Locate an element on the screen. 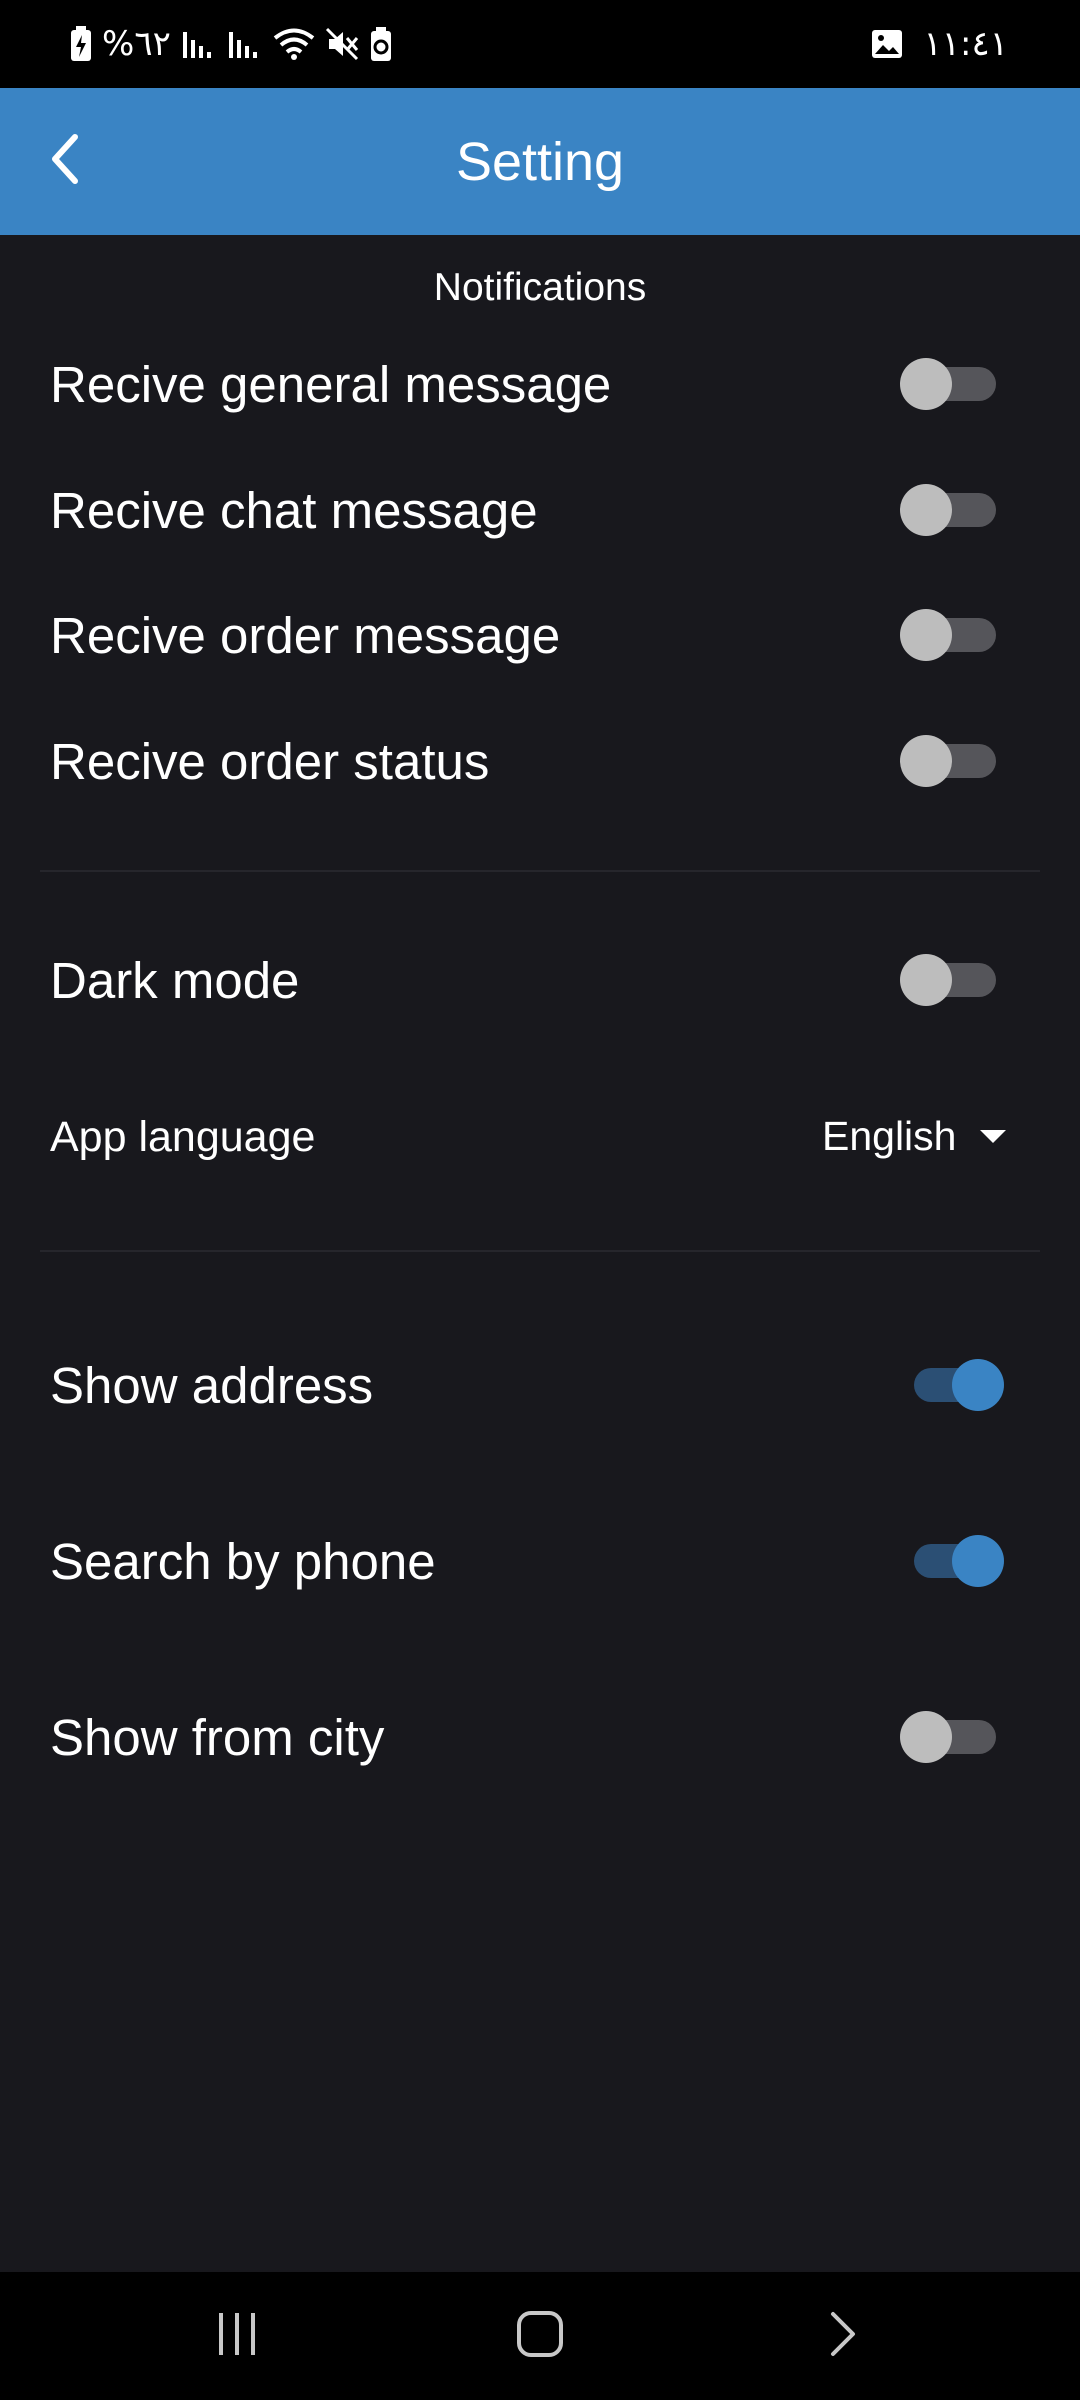 The height and width of the screenshot is (2400, 1080). recent-apps-icon is located at coordinates (237, 2336).